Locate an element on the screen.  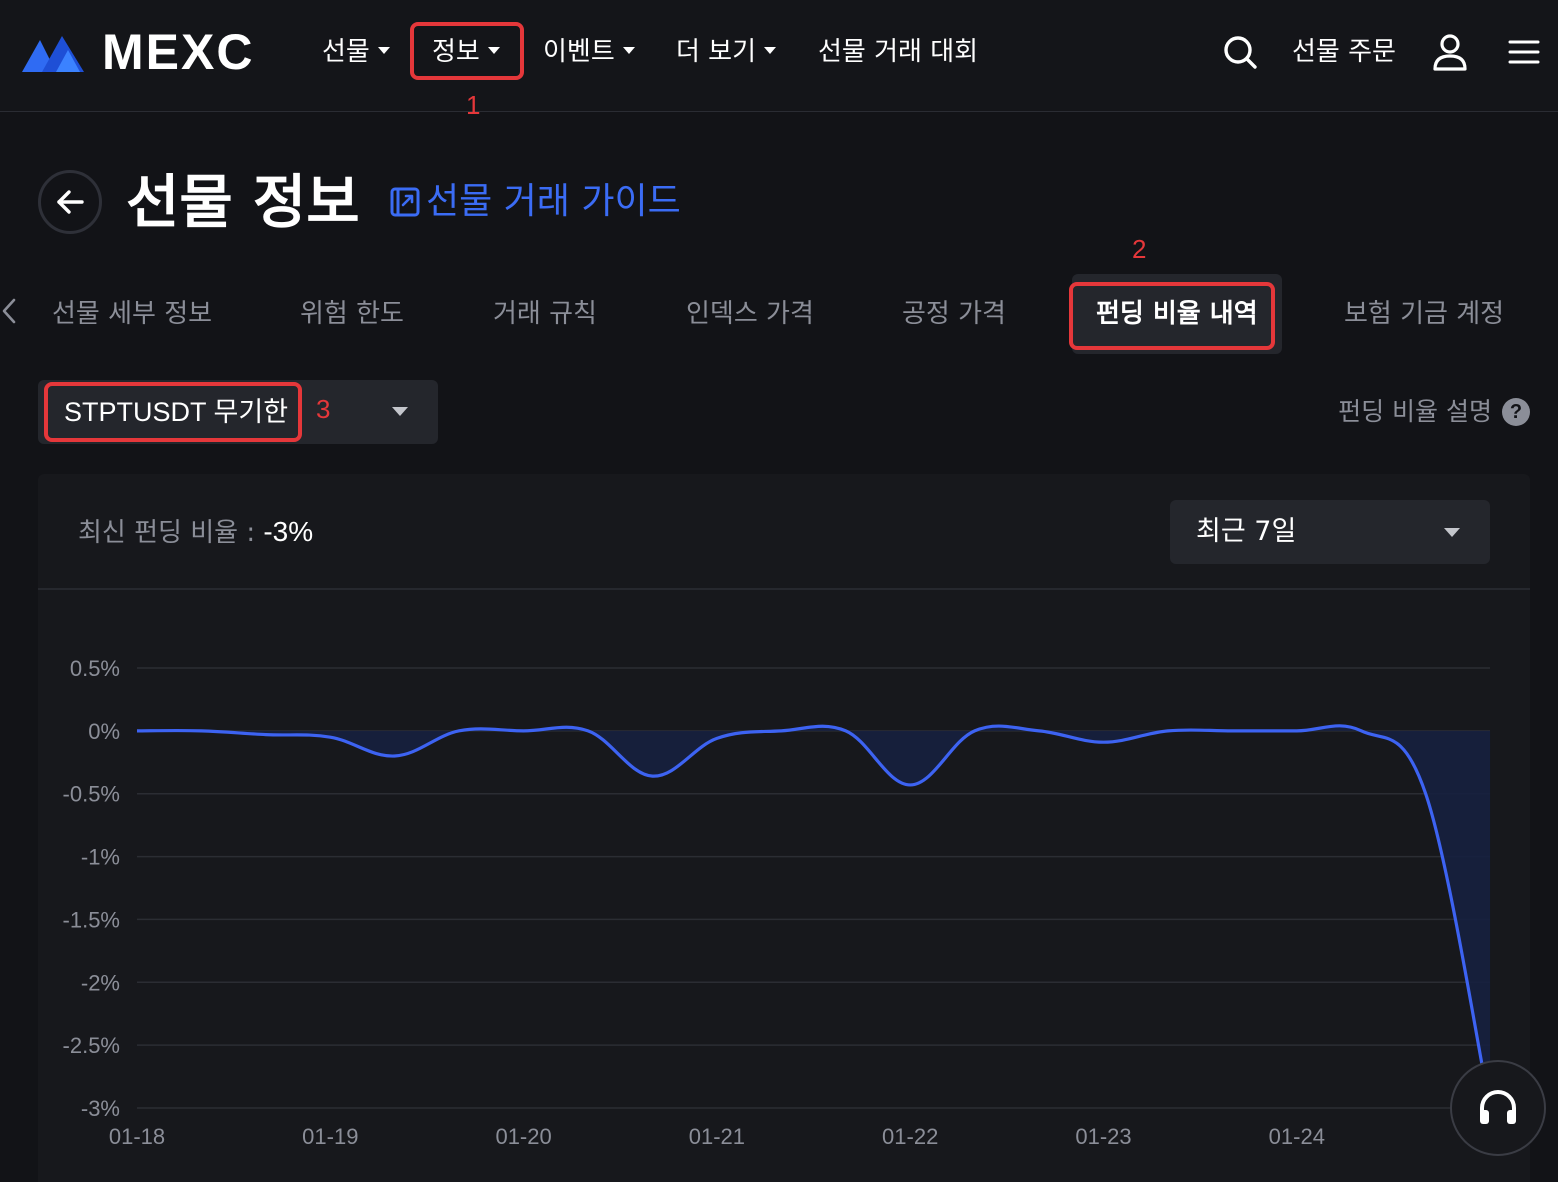
x-tick-label: 01-19 is located at coordinates (330, 1136).